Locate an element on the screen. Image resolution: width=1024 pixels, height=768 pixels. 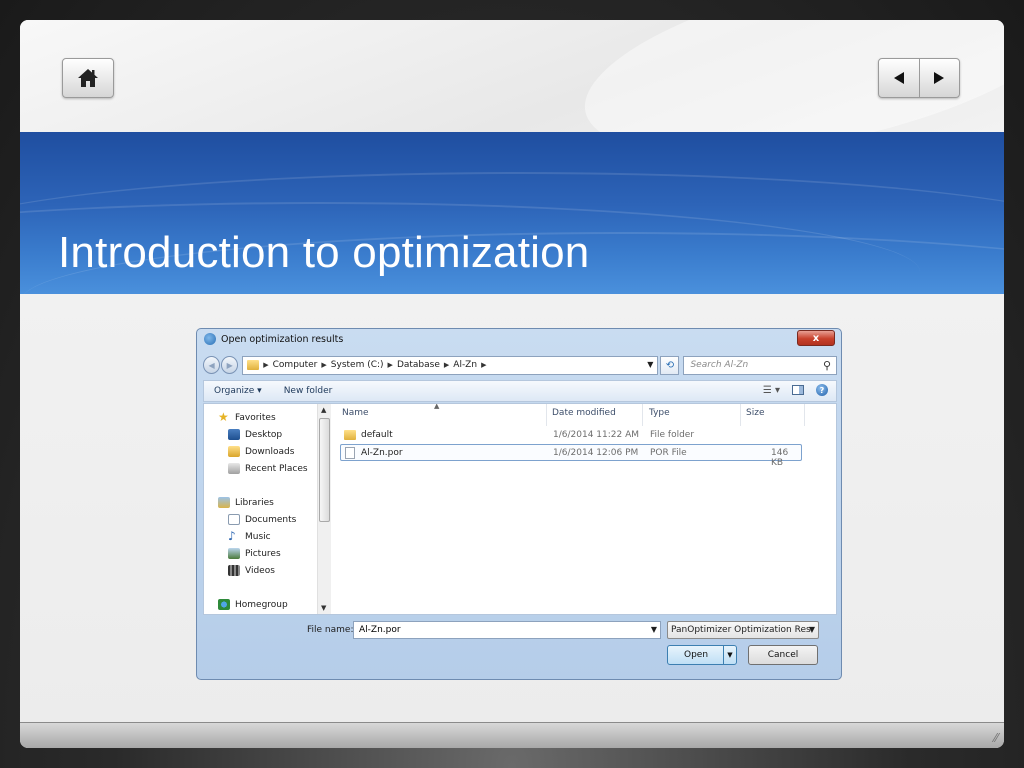
triangle-right-icon is located at coordinates (939, 78).